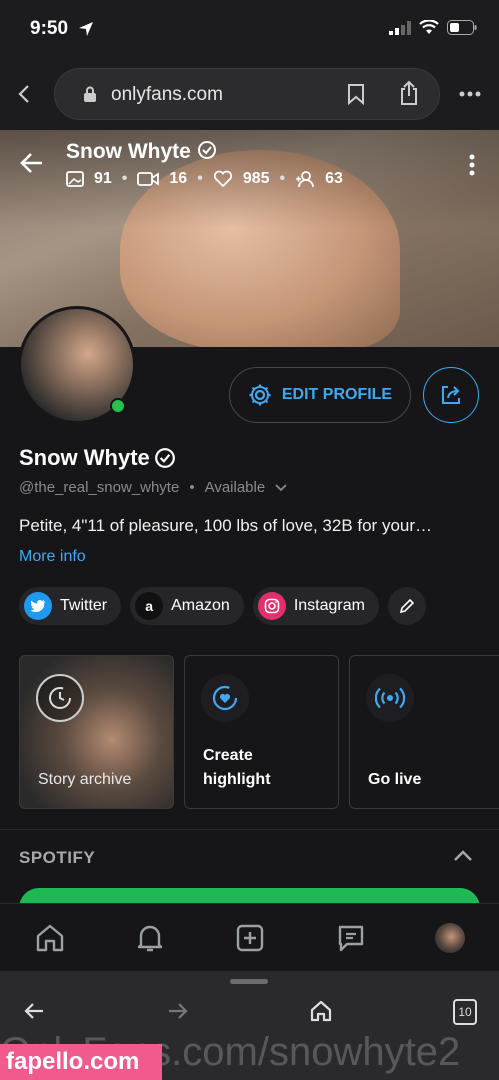 The height and width of the screenshot is (1080, 499). What do you see at coordinates (57, 857) in the screenshot?
I see `spotify-section-title: SPOTIFY` at bounding box center [57, 857].